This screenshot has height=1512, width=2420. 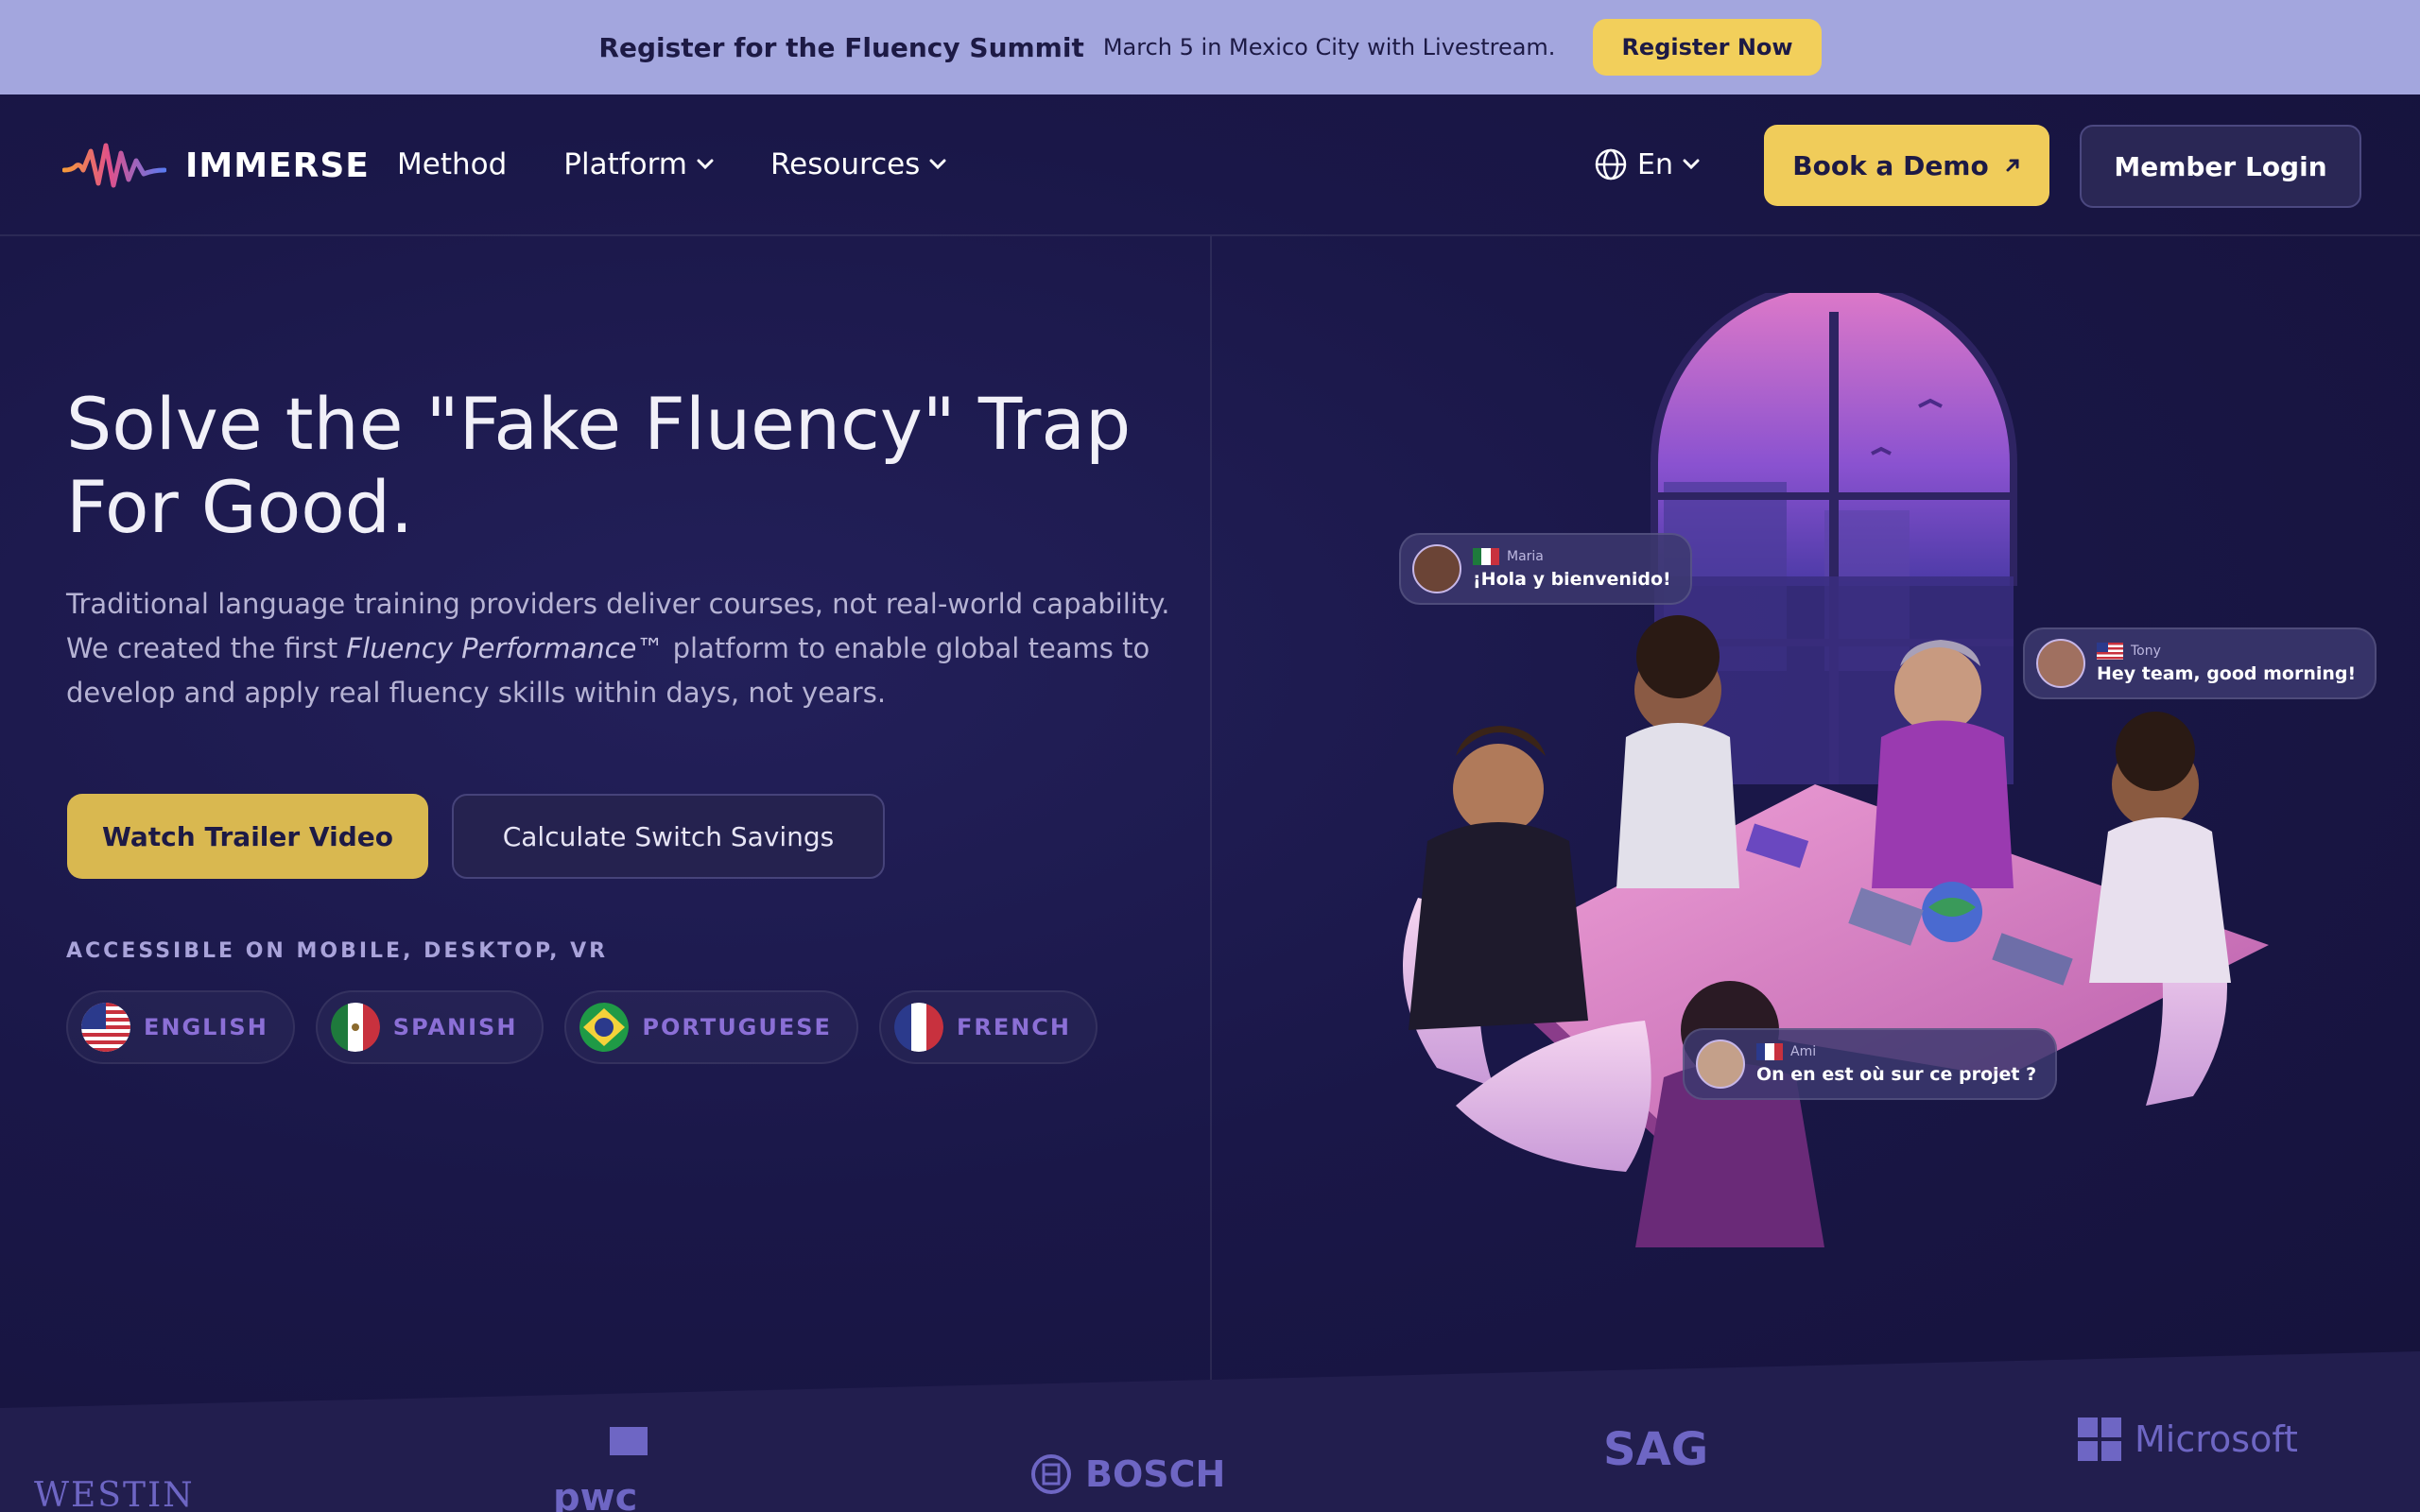 I want to click on language-chip-english: ENGLISH, so click(x=180, y=1027).